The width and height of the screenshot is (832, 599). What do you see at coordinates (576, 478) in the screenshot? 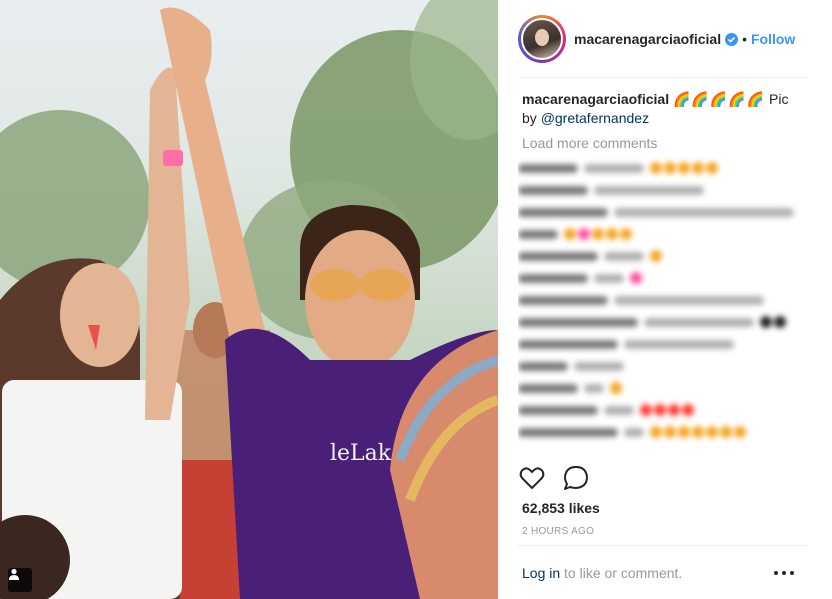
I see `comment-icon` at bounding box center [576, 478].